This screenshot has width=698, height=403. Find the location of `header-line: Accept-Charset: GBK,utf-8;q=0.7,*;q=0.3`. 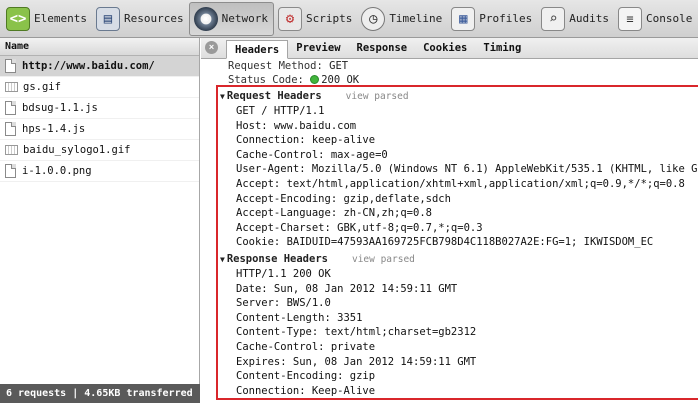

header-line: Accept-Charset: GBK,utf-8;q=0.7,*;q=0.3 is located at coordinates (359, 227).